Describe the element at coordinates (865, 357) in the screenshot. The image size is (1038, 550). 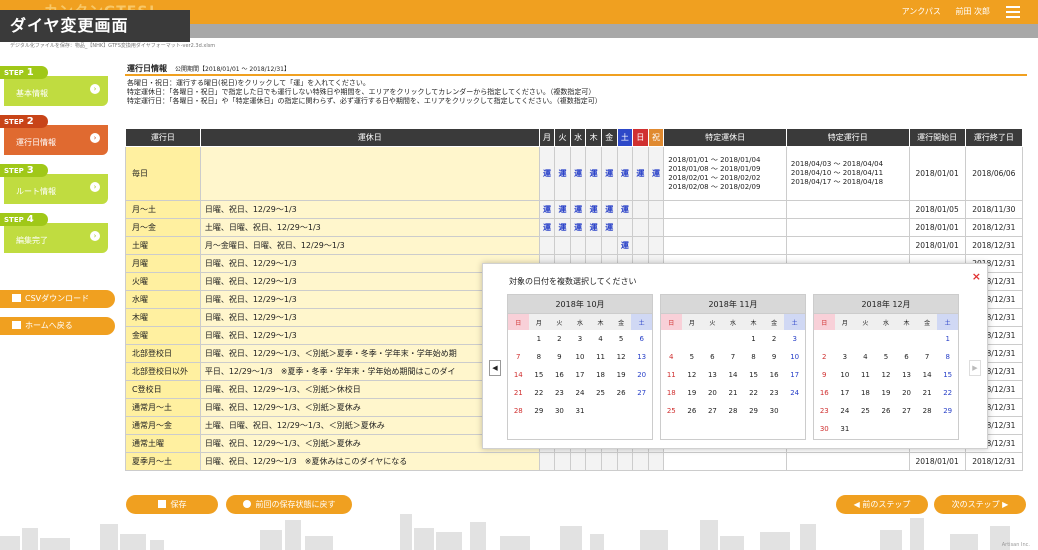
I see `calendar-day: 4` at that location.